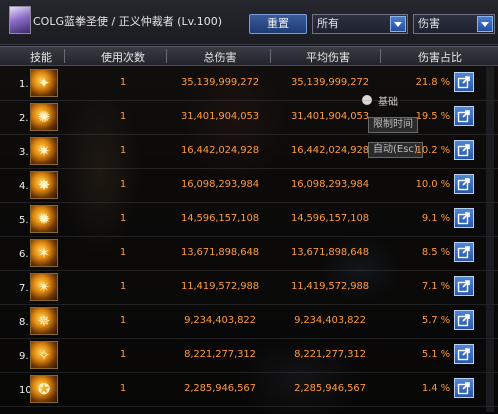 The image size is (498, 414). I want to click on damage-share: 8.5 %, so click(435, 252).